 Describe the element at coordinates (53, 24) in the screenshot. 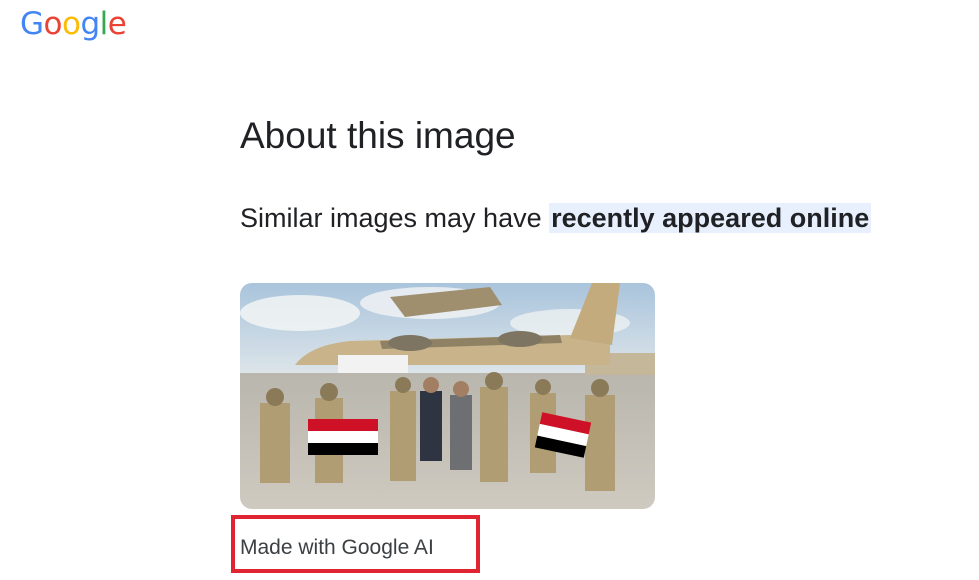

I see `logo-letter-o1: o` at that location.